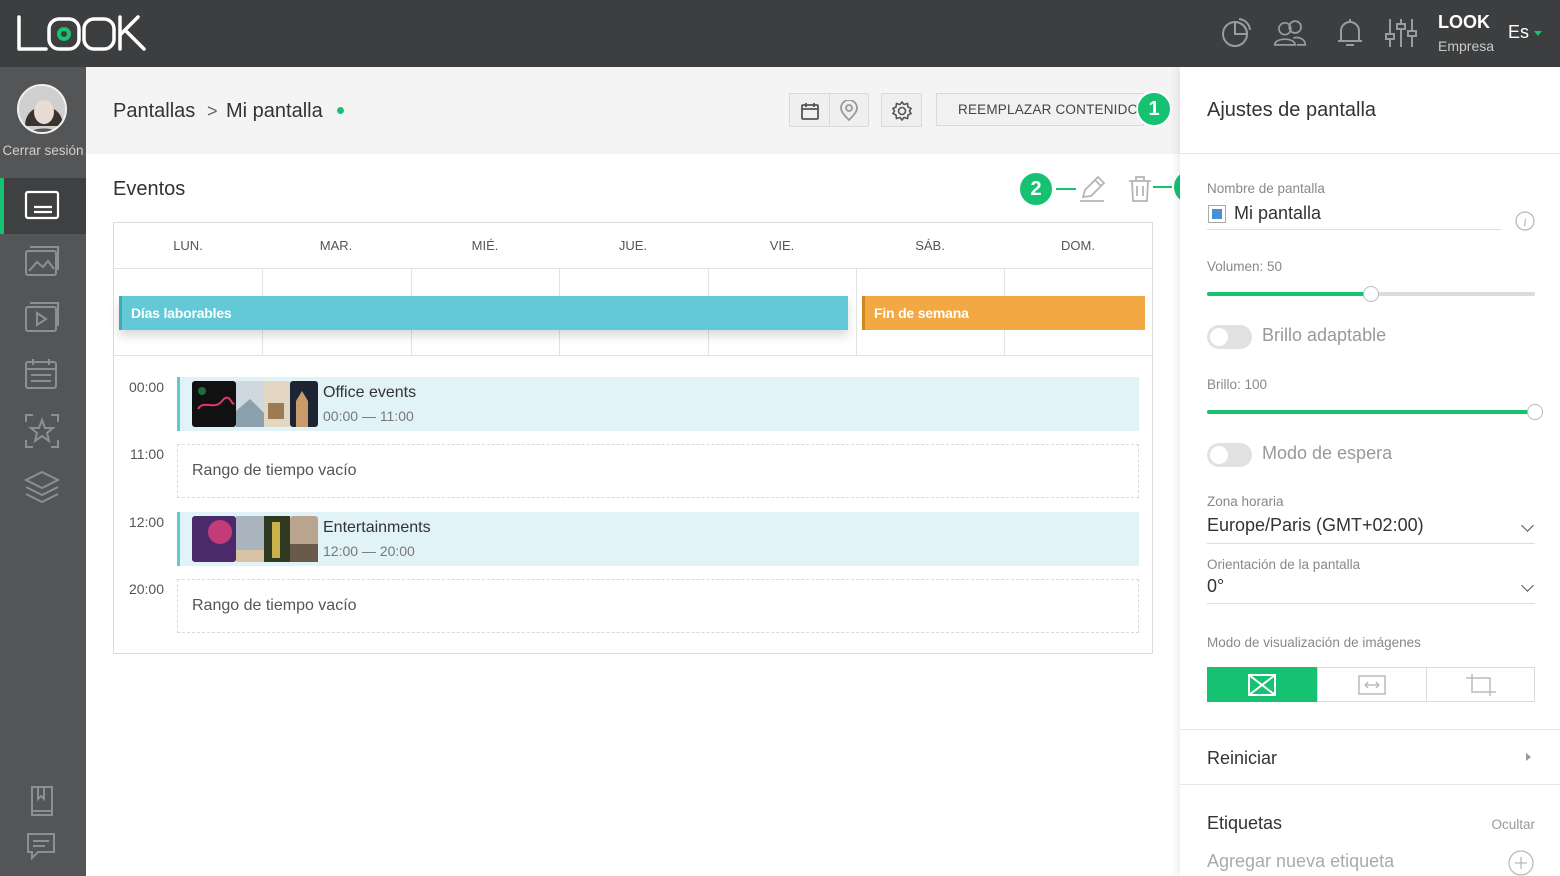  Describe the element at coordinates (1300, 861) in the screenshot. I see `add-tag-input: Agregar nueva etiqueta` at that location.